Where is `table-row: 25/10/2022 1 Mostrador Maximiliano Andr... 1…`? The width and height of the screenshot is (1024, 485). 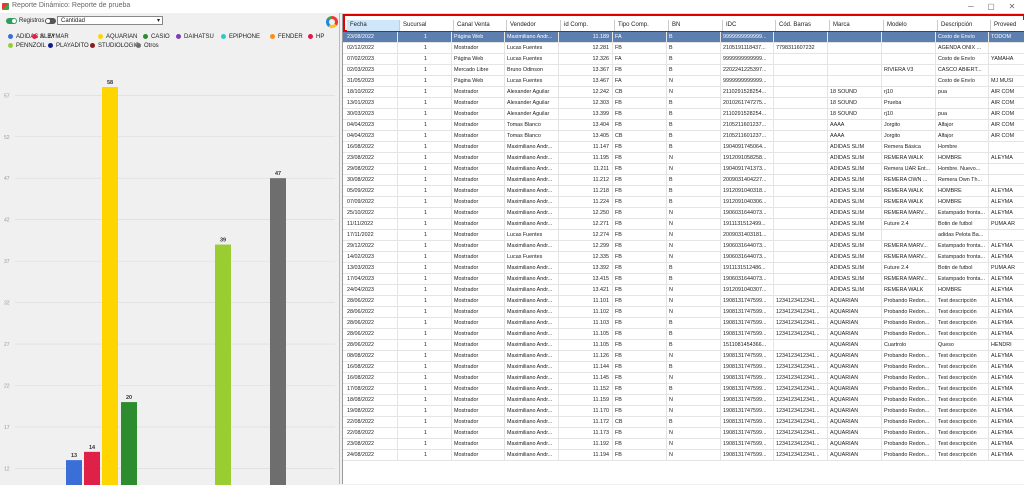
table-row: 25/10/2022 1 Mostrador Maximiliano Andr... 1… is located at coordinates (683, 213).